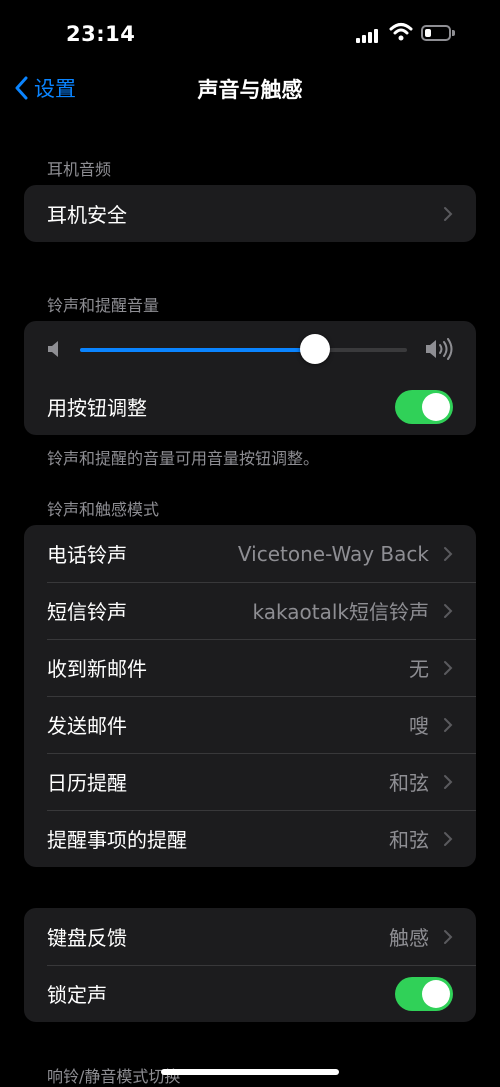 The height and width of the screenshot is (1087, 500). What do you see at coordinates (87, 726) in the screenshot?
I see `row-label: 发送邮件` at bounding box center [87, 726].